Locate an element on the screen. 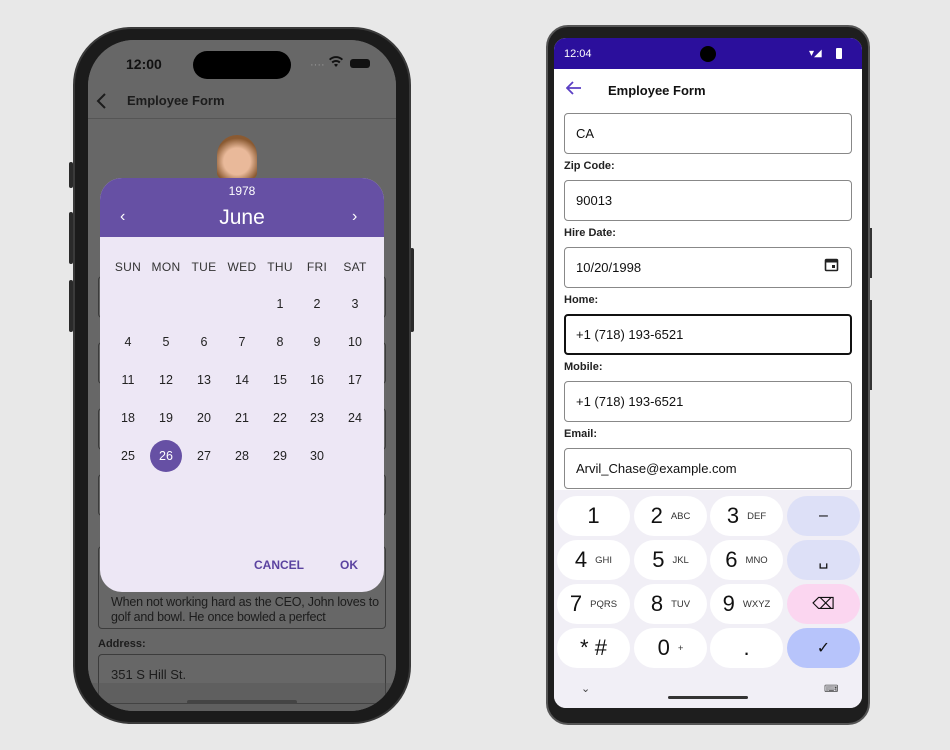 The height and width of the screenshot is (750, 950). key-label: 6 is located at coordinates (731, 559).